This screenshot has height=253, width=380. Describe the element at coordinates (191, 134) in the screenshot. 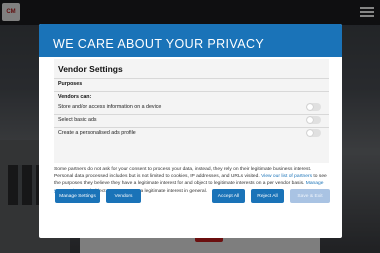

I see `purpose-row: Create a personalised ads profile` at that location.